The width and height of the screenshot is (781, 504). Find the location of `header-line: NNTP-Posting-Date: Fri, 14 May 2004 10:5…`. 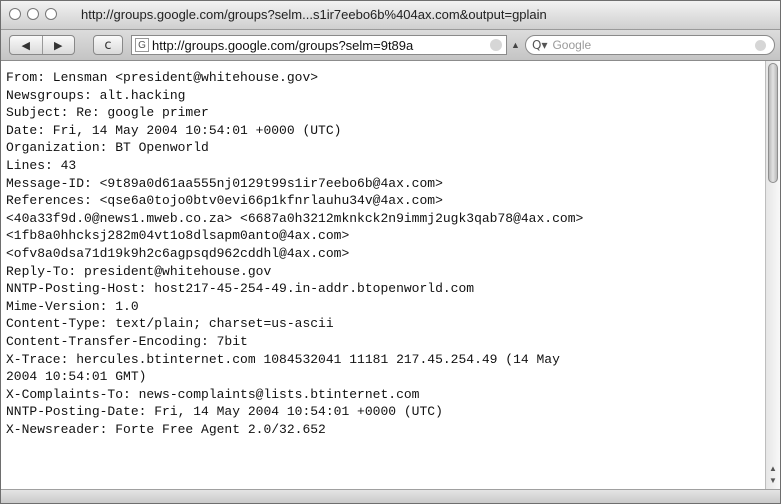

header-line: NNTP-Posting-Date: Fri, 14 May 2004 10:5… is located at coordinates (224, 412).